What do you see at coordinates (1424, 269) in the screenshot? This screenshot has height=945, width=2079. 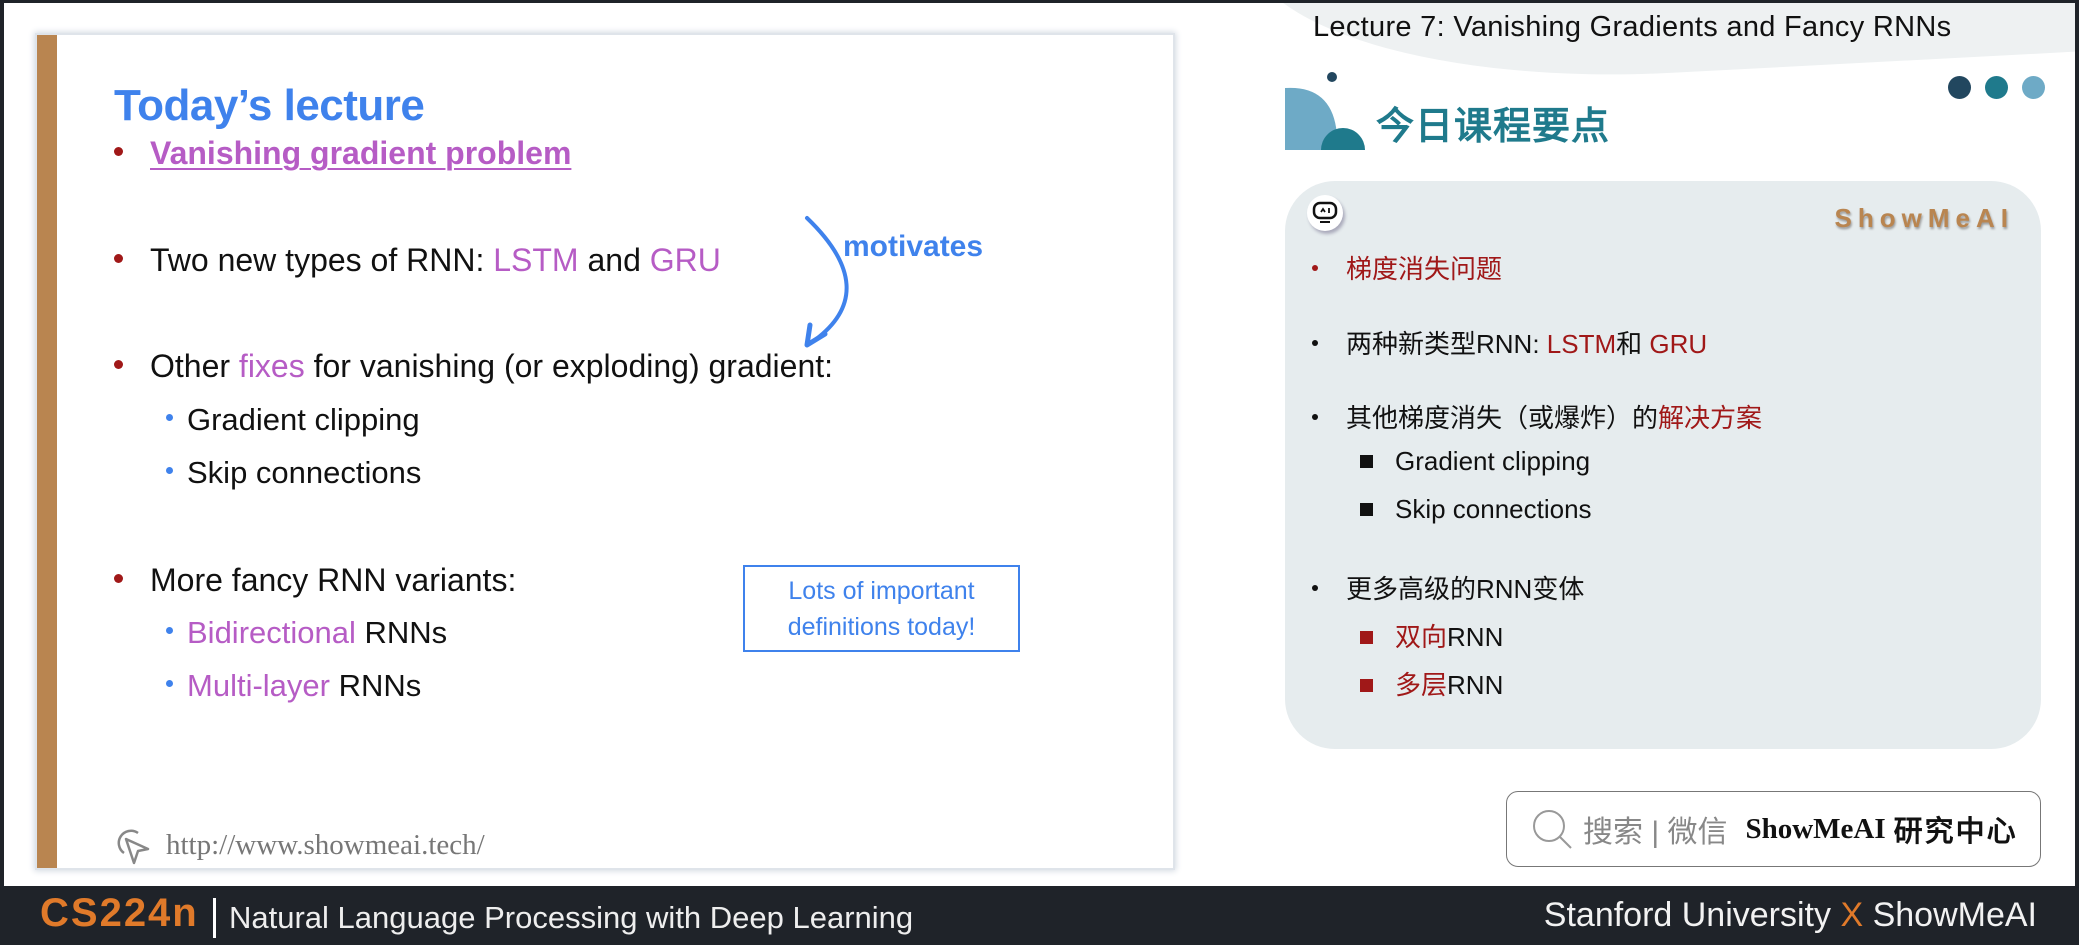 I see `cn-item-text: 梯度消失问题` at bounding box center [1424, 269].